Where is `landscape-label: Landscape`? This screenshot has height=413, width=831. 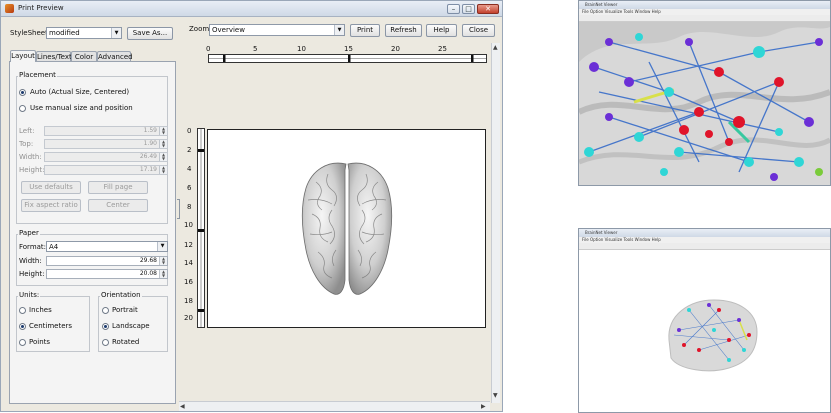
landscape-label: Landscape is located at coordinates (131, 326).